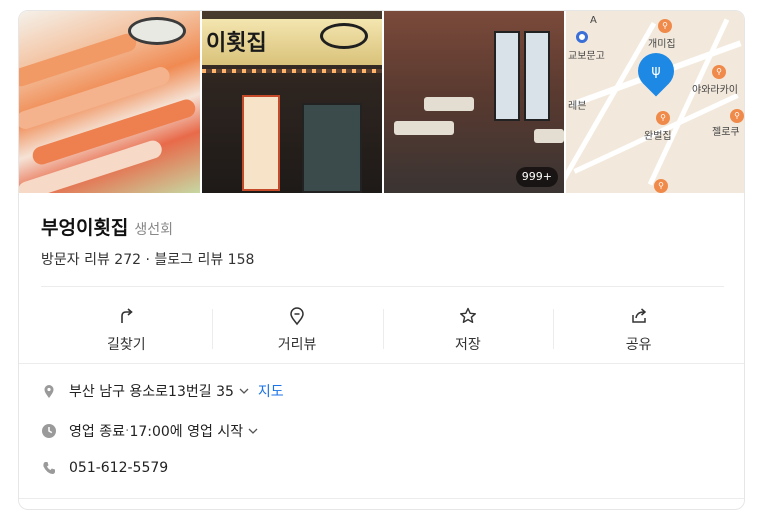  What do you see at coordinates (344, 36) in the screenshot?
I see `fish-logo-icon` at bounding box center [344, 36].